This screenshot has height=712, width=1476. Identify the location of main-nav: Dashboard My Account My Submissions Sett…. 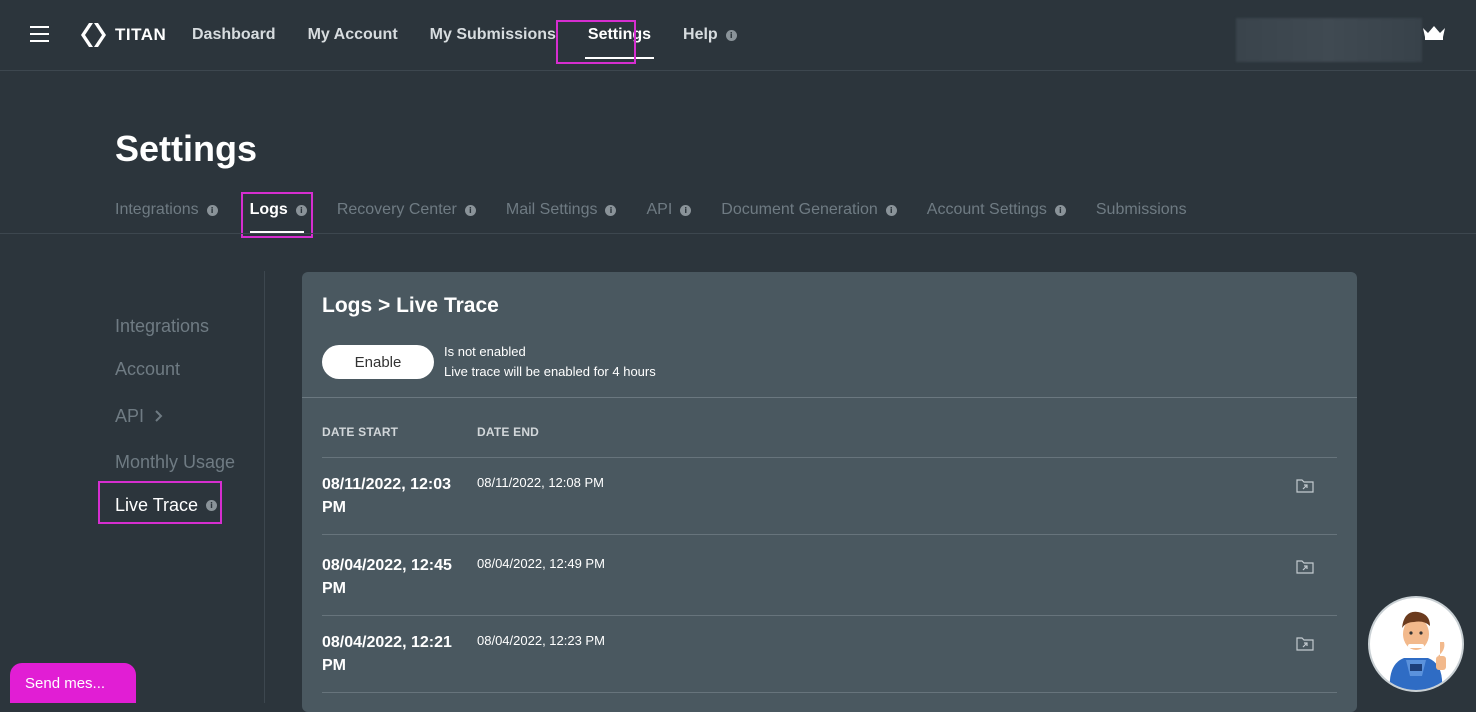
(464, 35).